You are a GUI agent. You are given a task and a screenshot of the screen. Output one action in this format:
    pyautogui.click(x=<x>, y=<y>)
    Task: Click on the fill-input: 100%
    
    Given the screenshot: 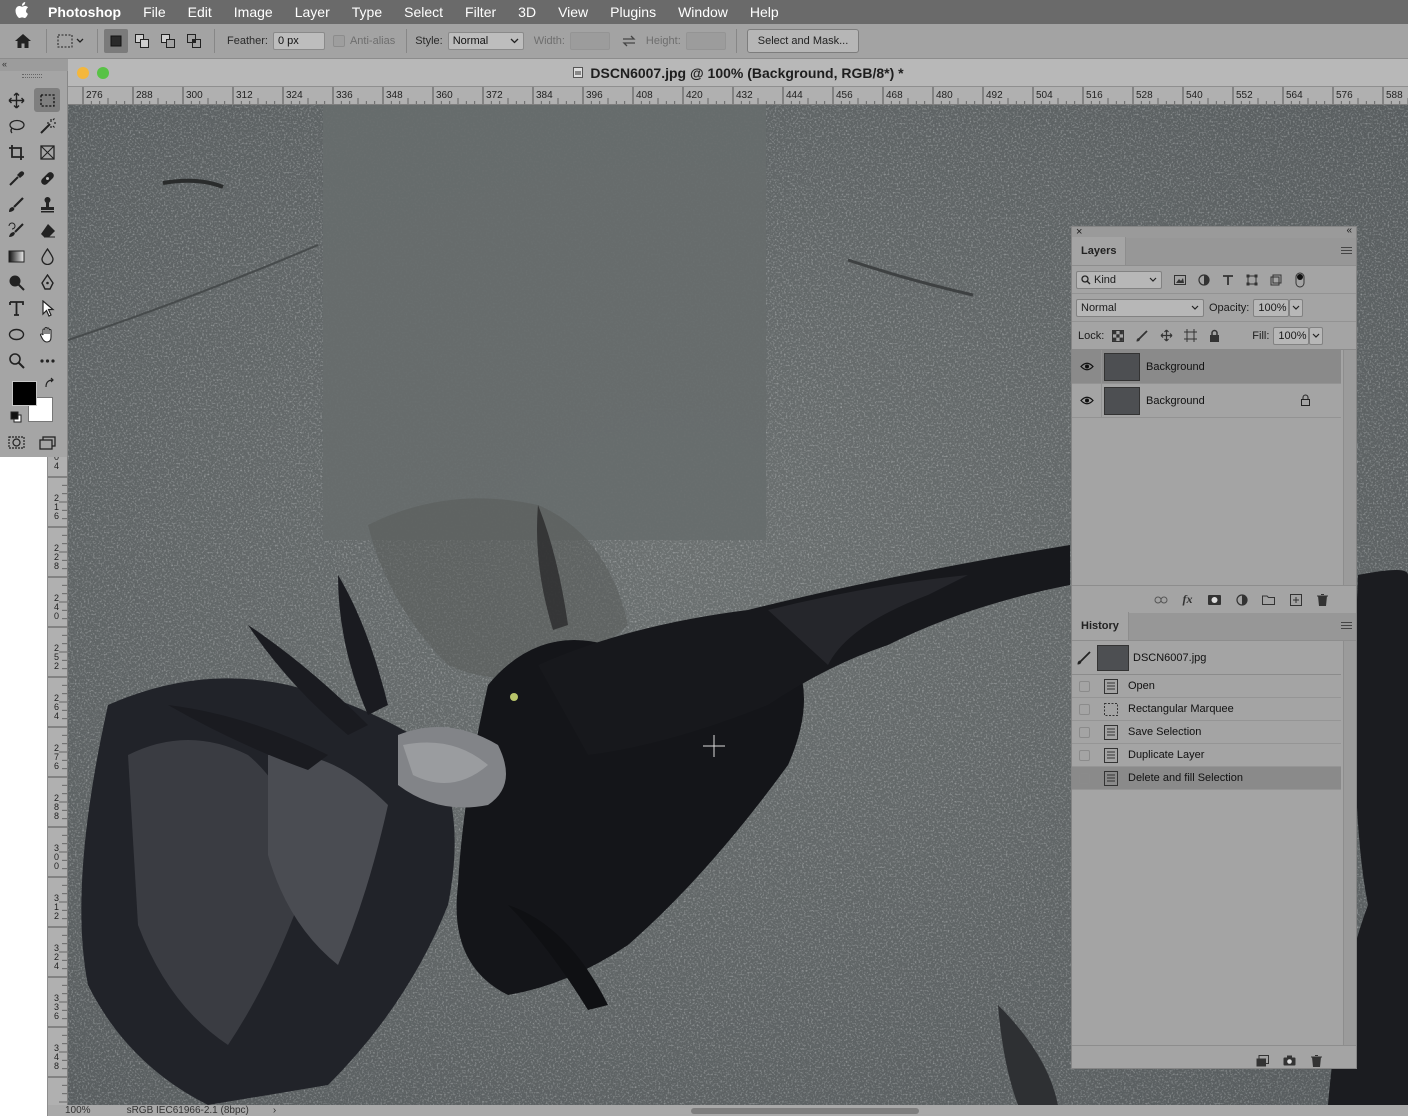 What is the action you would take?
    pyautogui.click(x=1291, y=335)
    